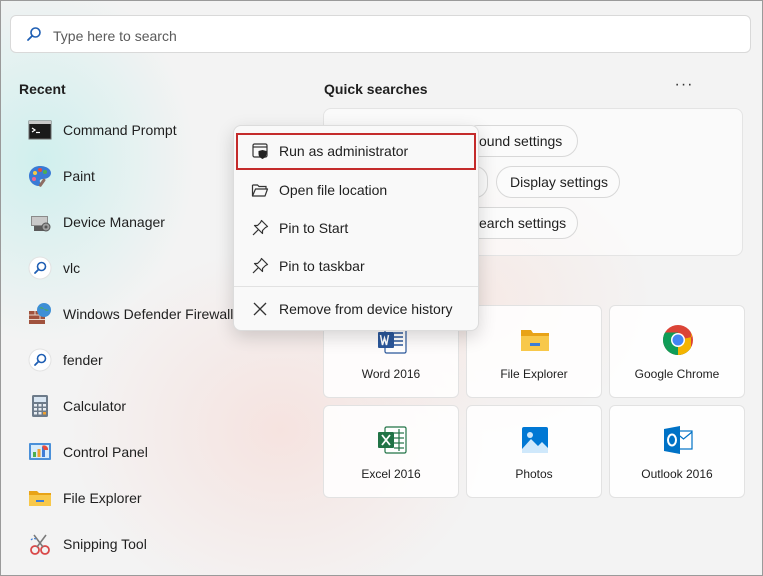  Describe the element at coordinates (79, 176) in the screenshot. I see `recent-item-label: Paint` at that location.